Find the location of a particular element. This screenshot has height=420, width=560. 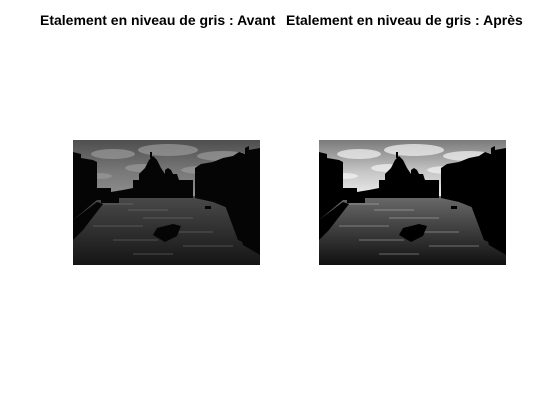

photo-after is located at coordinates (412, 202).